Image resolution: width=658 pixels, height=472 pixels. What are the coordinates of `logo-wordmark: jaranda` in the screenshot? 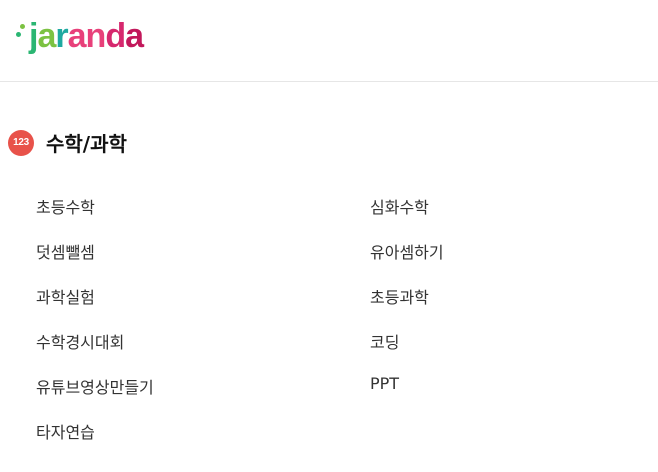 It's located at (86, 36).